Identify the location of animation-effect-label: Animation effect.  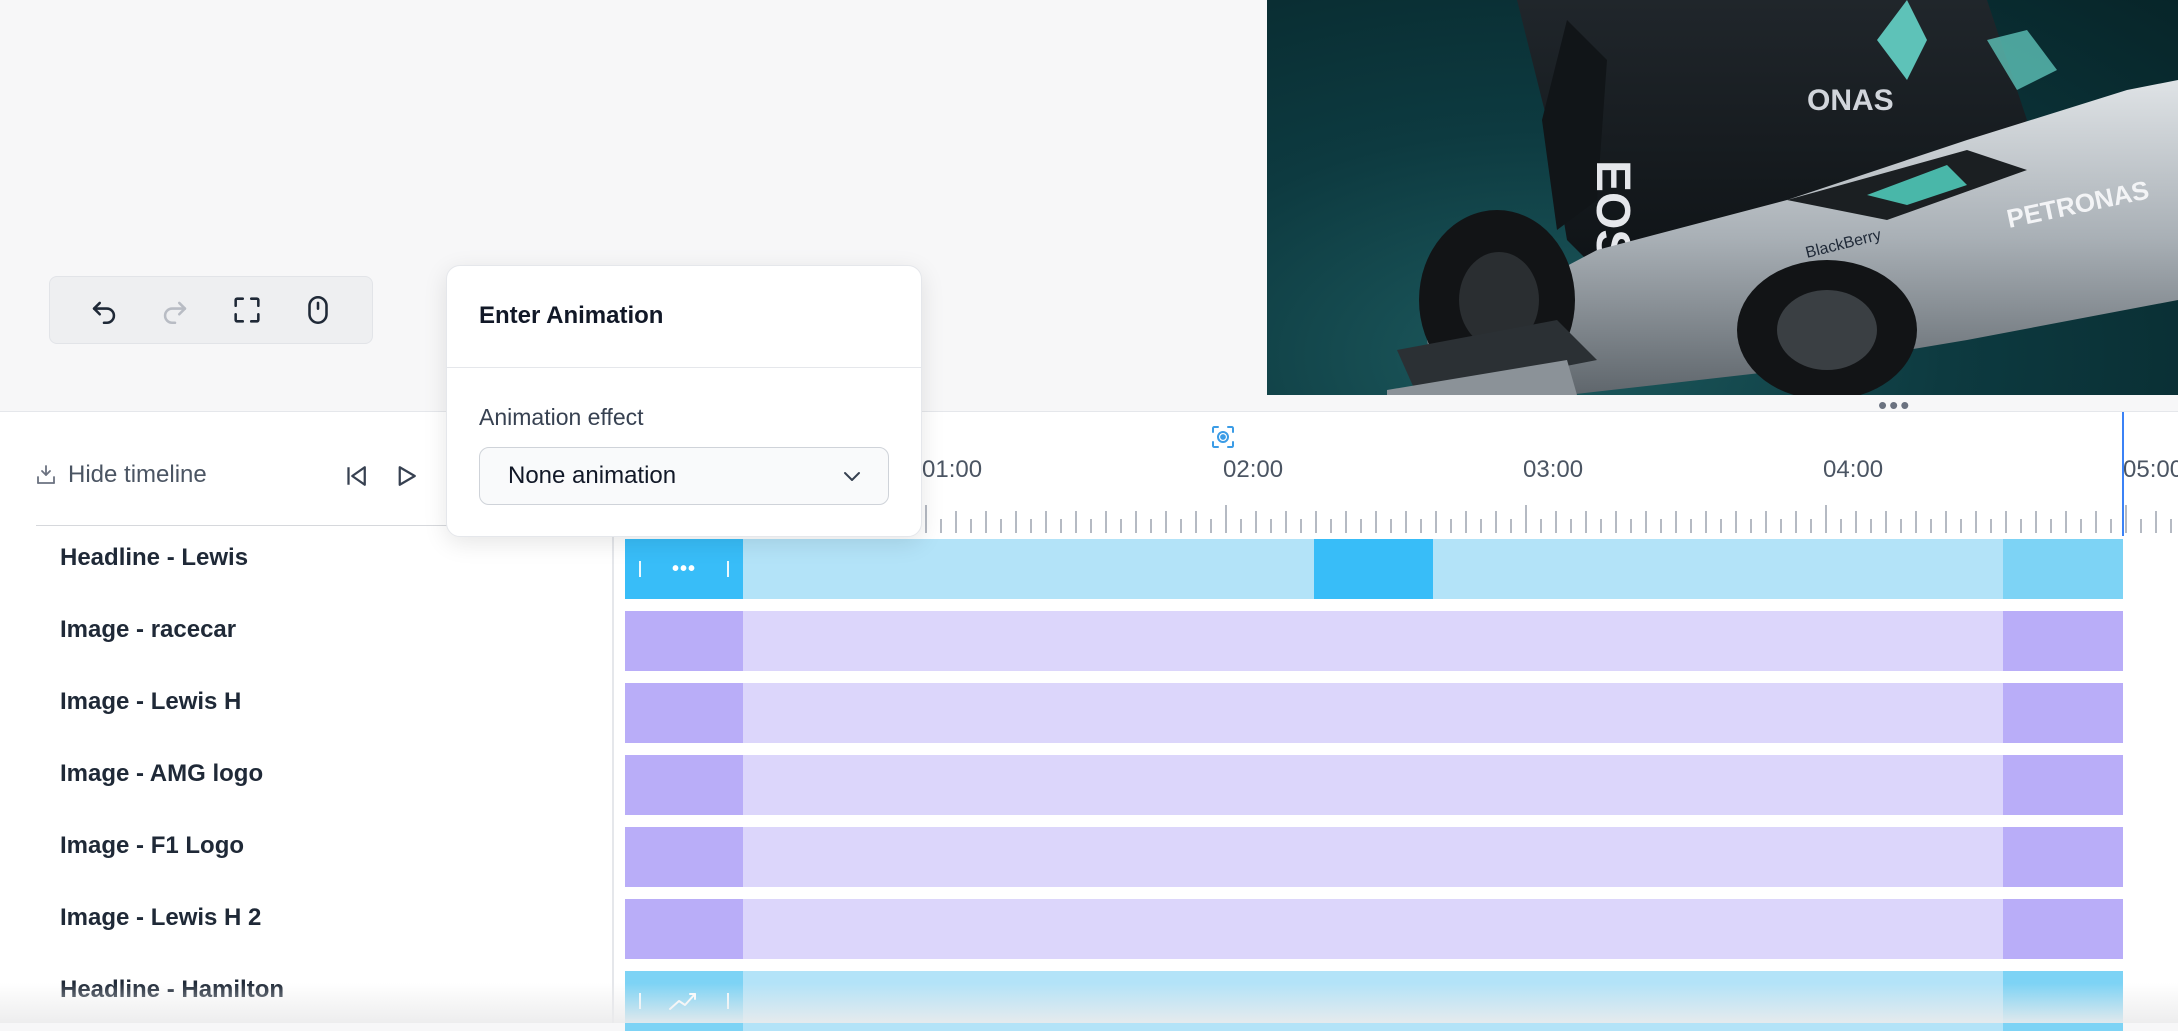
(561, 417).